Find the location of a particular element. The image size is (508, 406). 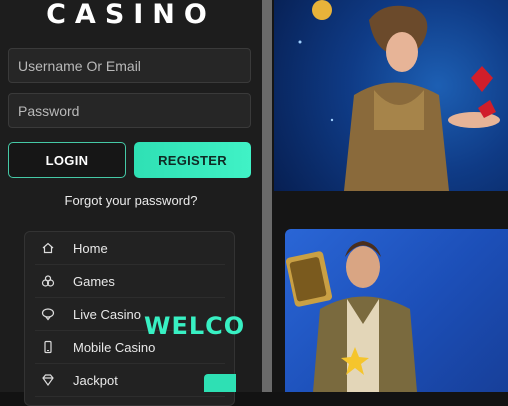

username-input is located at coordinates (129, 65).